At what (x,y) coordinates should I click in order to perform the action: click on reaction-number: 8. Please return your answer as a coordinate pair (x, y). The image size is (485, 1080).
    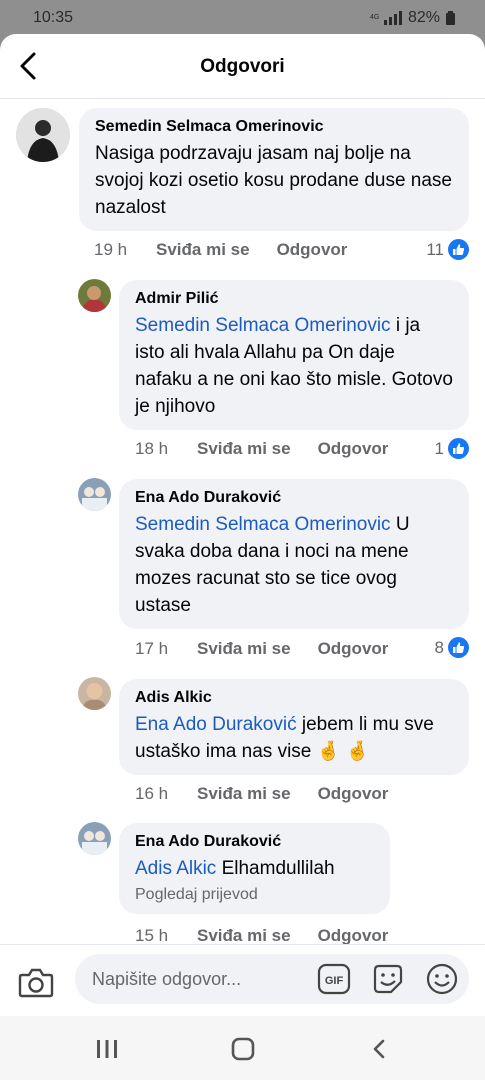
    Looking at the image, I should click on (439, 647).